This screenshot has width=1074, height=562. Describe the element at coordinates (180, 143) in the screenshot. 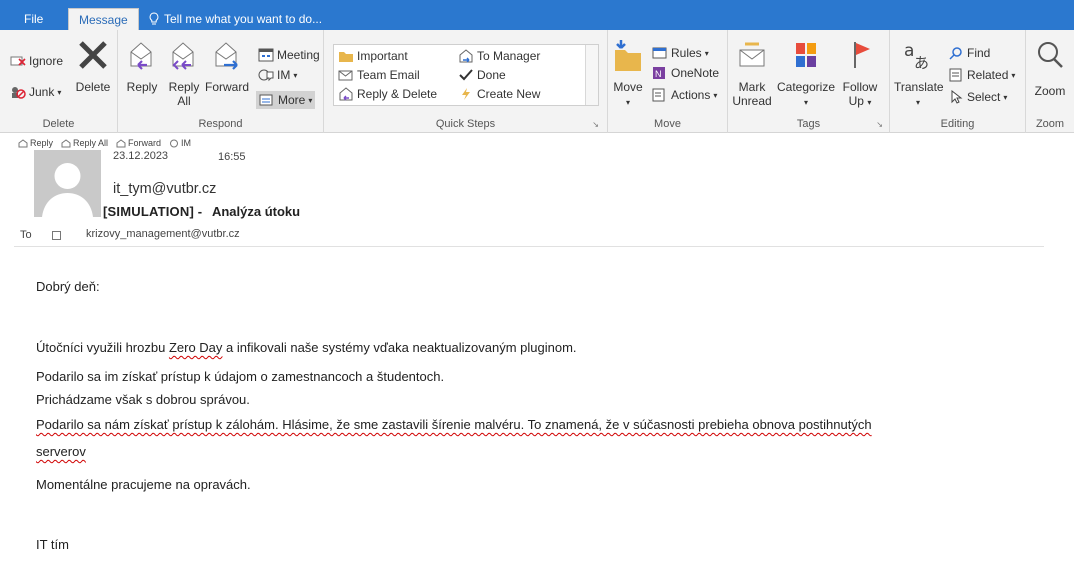

I see `inline-im-button: IM` at that location.